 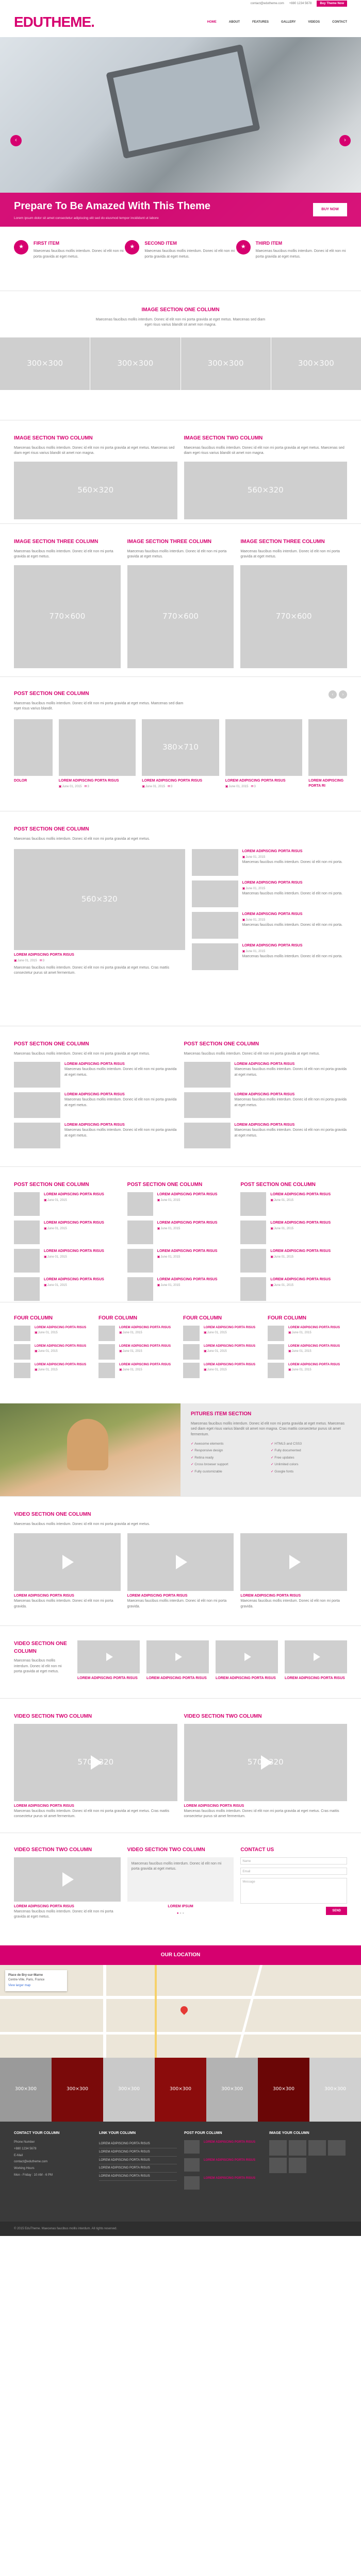 I want to click on slider-dots: ● ● ●, so click(x=180, y=1913).